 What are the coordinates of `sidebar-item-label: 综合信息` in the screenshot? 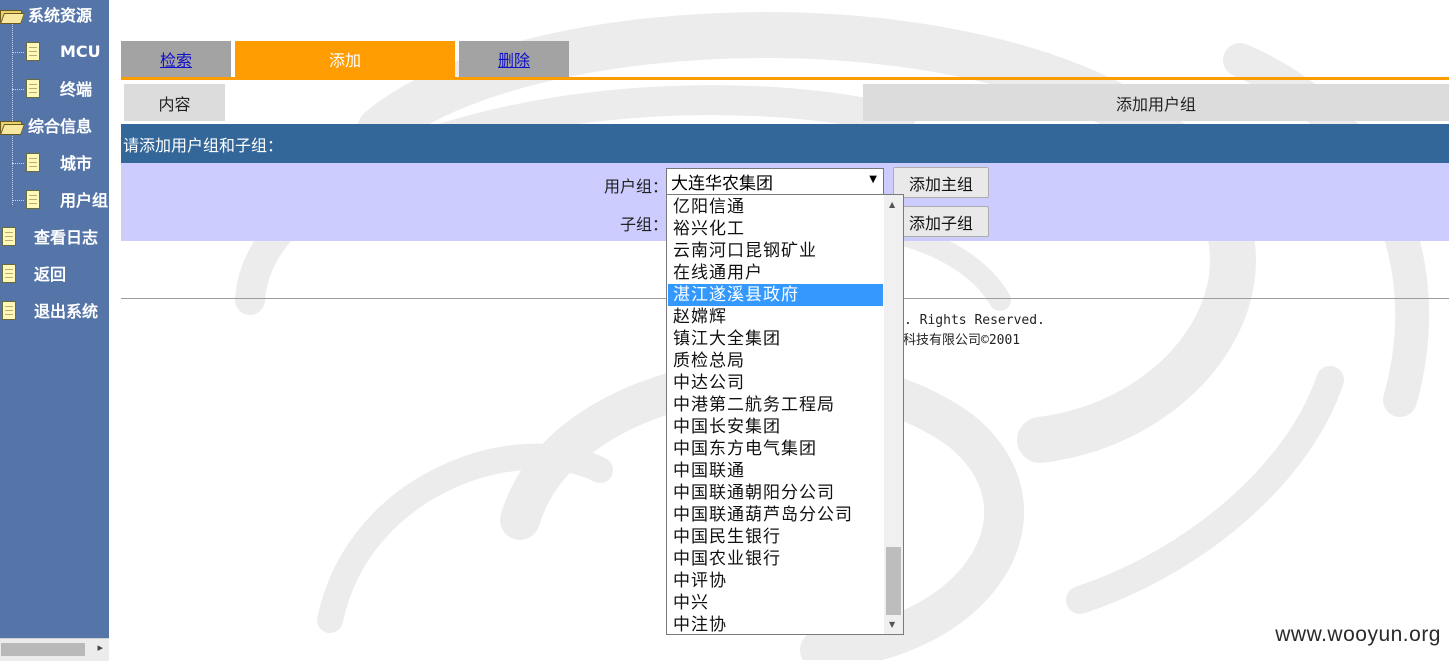 It's located at (60, 126).